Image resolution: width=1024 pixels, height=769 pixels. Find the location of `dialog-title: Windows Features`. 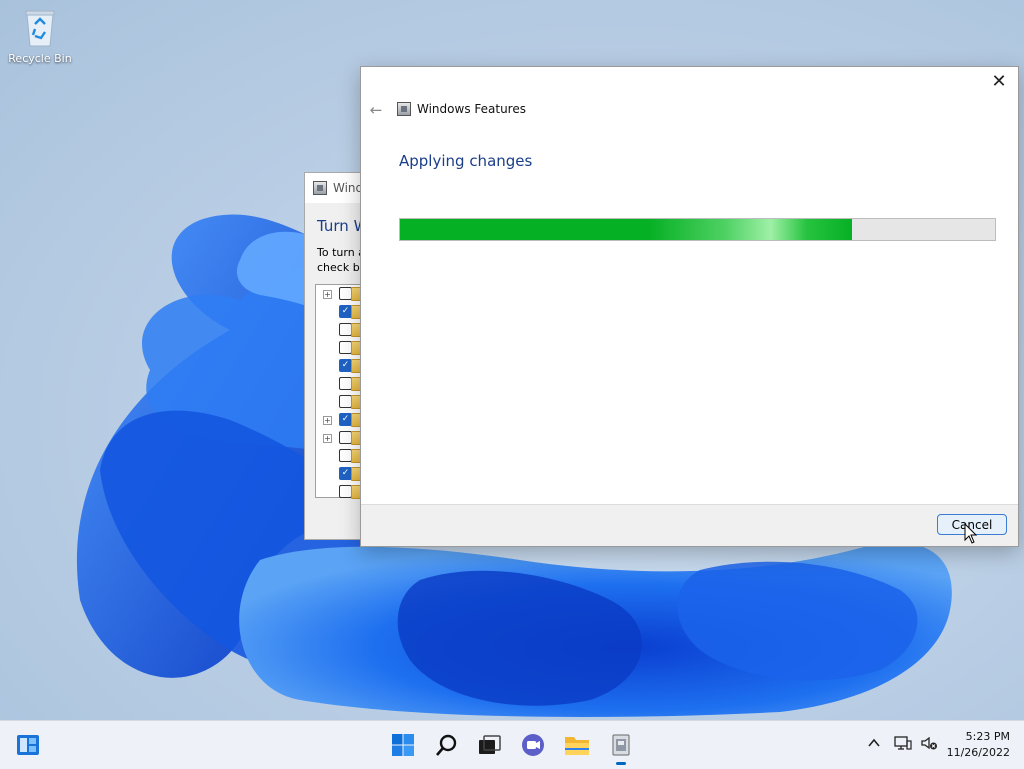

dialog-title: Windows Features is located at coordinates (471, 109).